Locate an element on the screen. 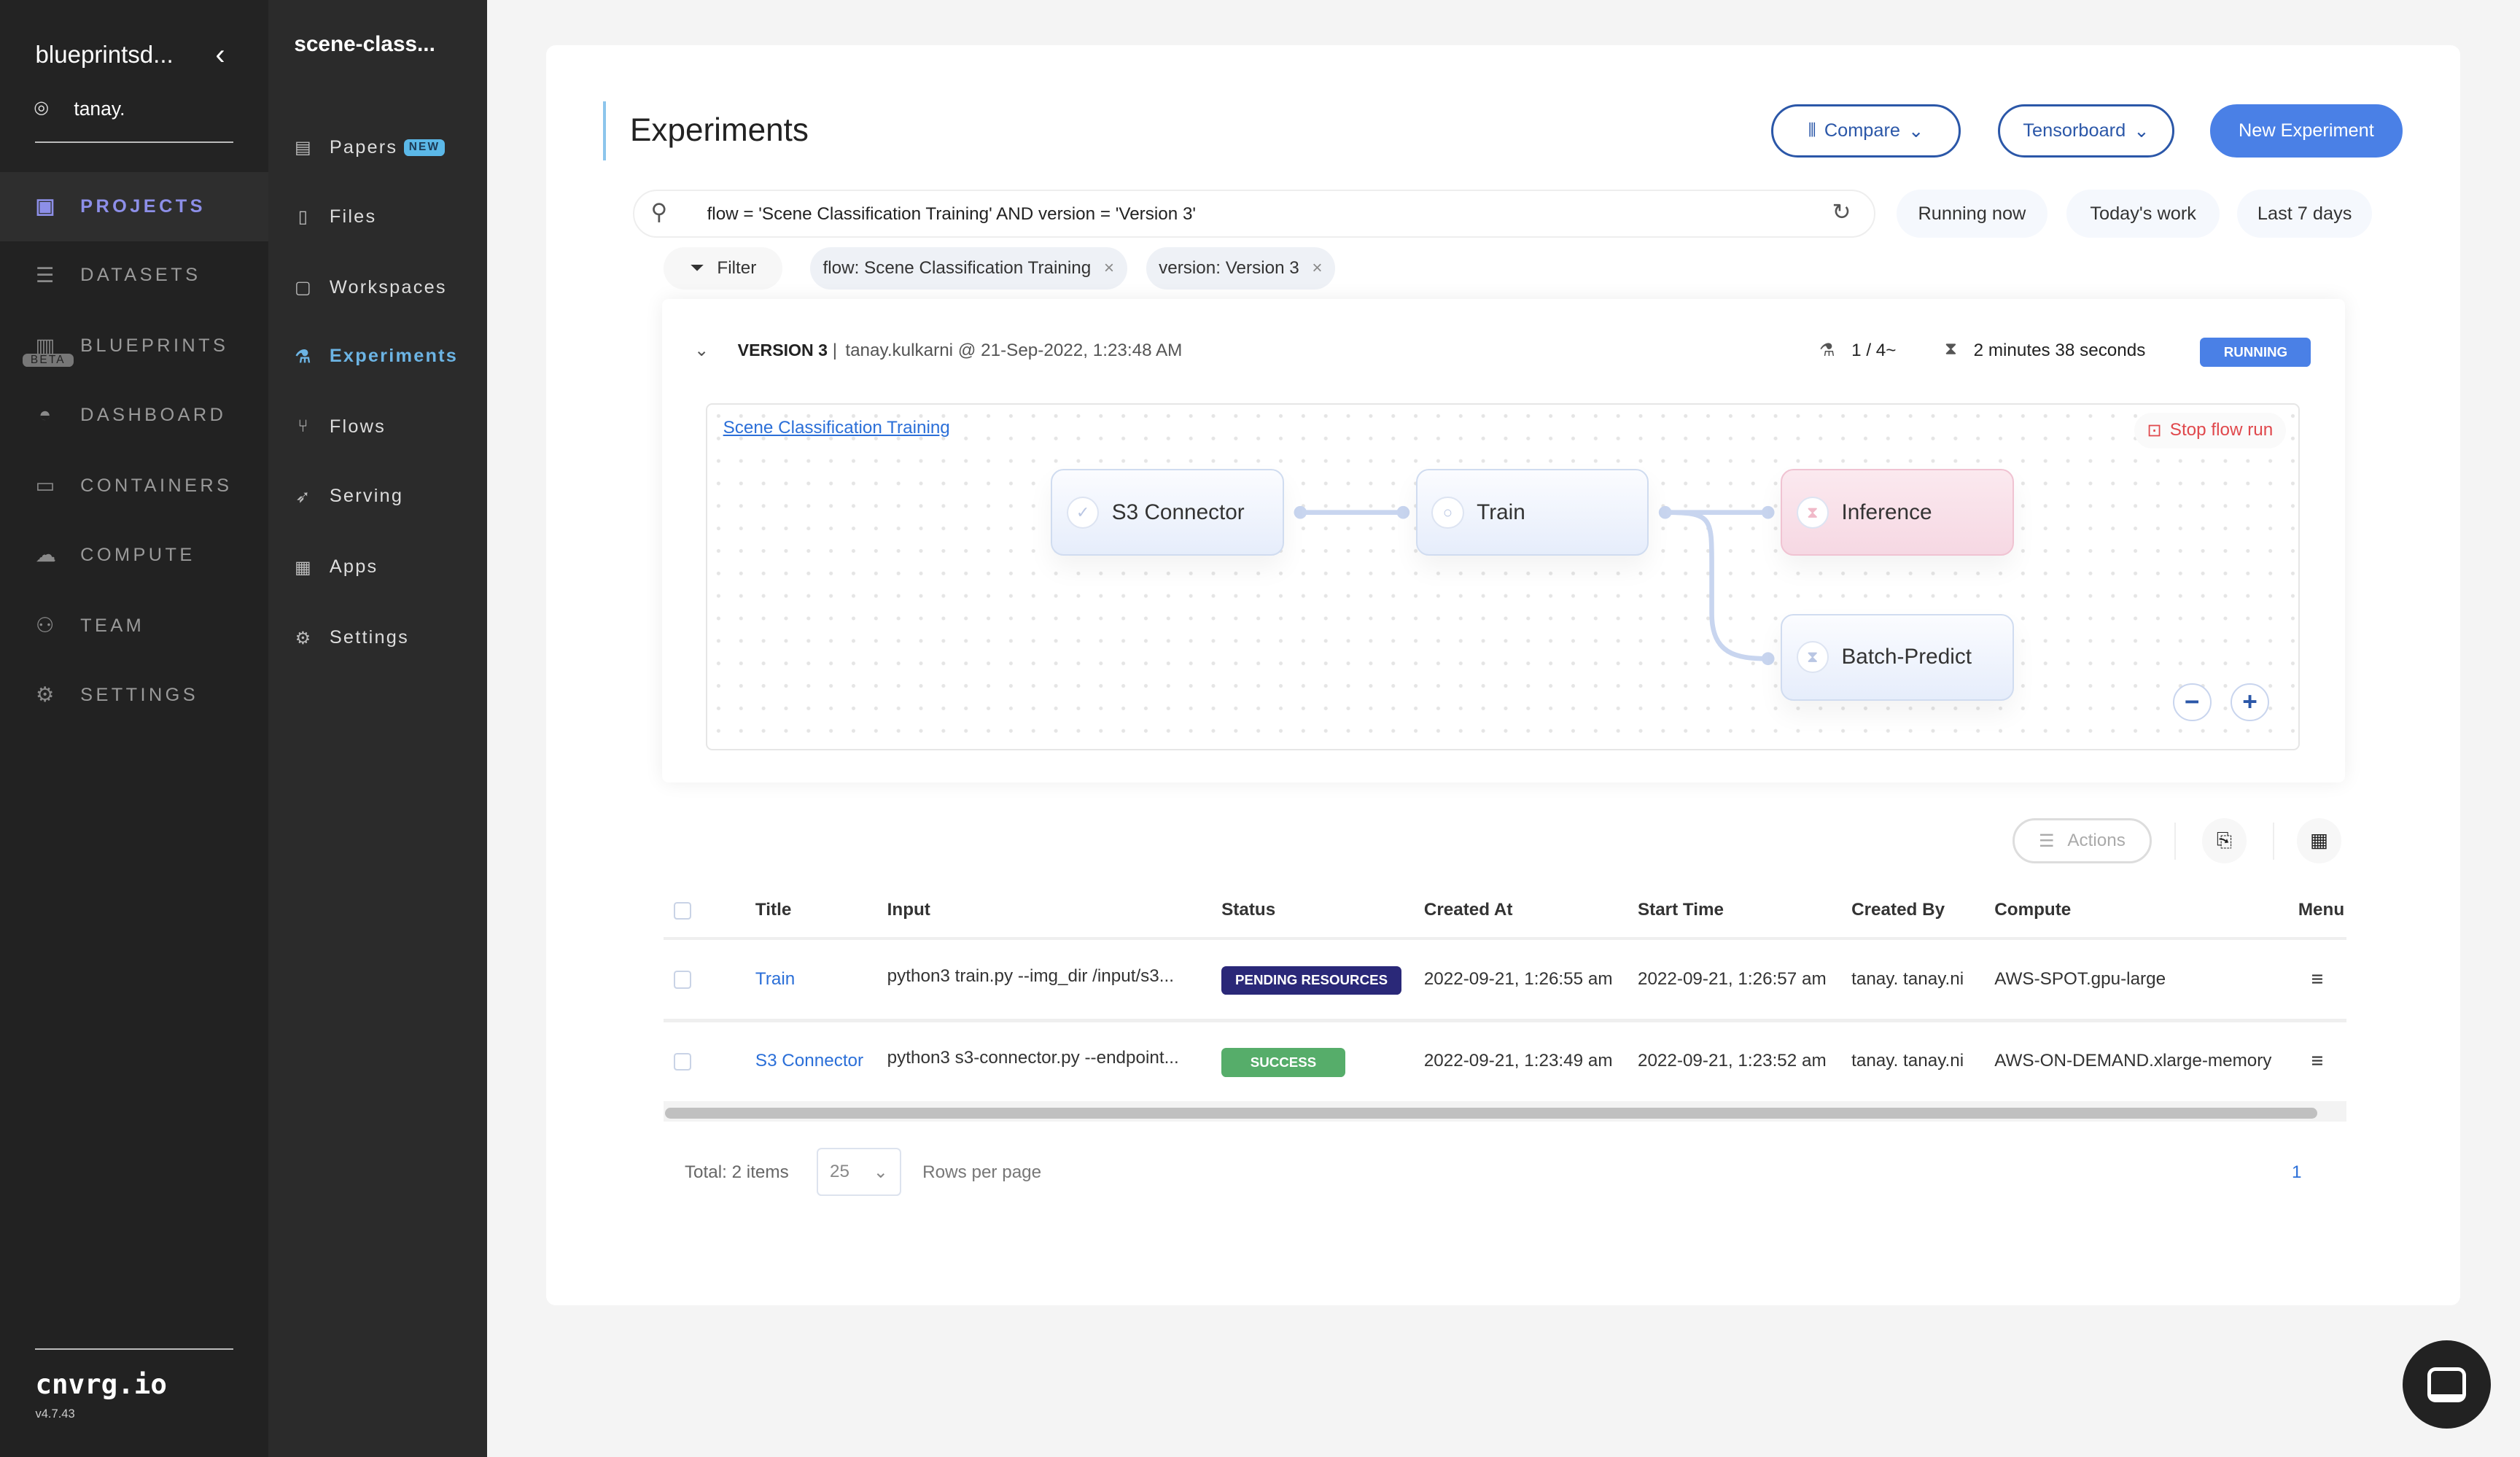 This screenshot has width=2520, height=1457. label: Compare is located at coordinates (1862, 130).